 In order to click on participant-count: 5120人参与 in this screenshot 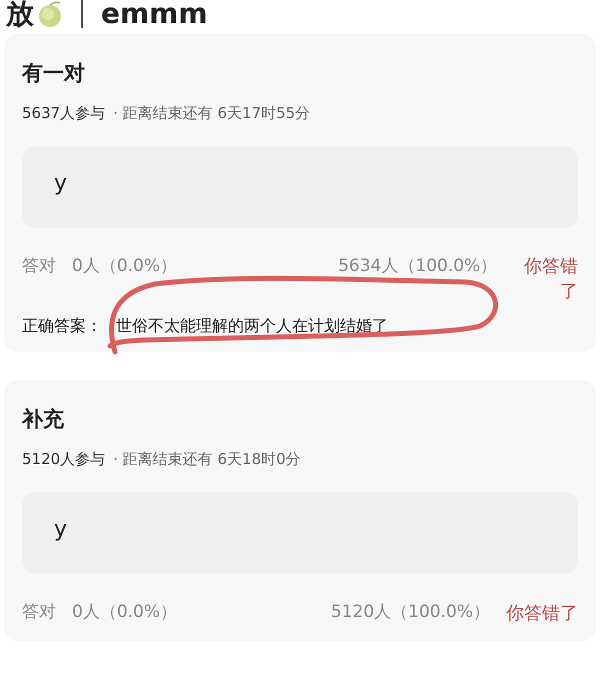, I will do `click(64, 459)`.